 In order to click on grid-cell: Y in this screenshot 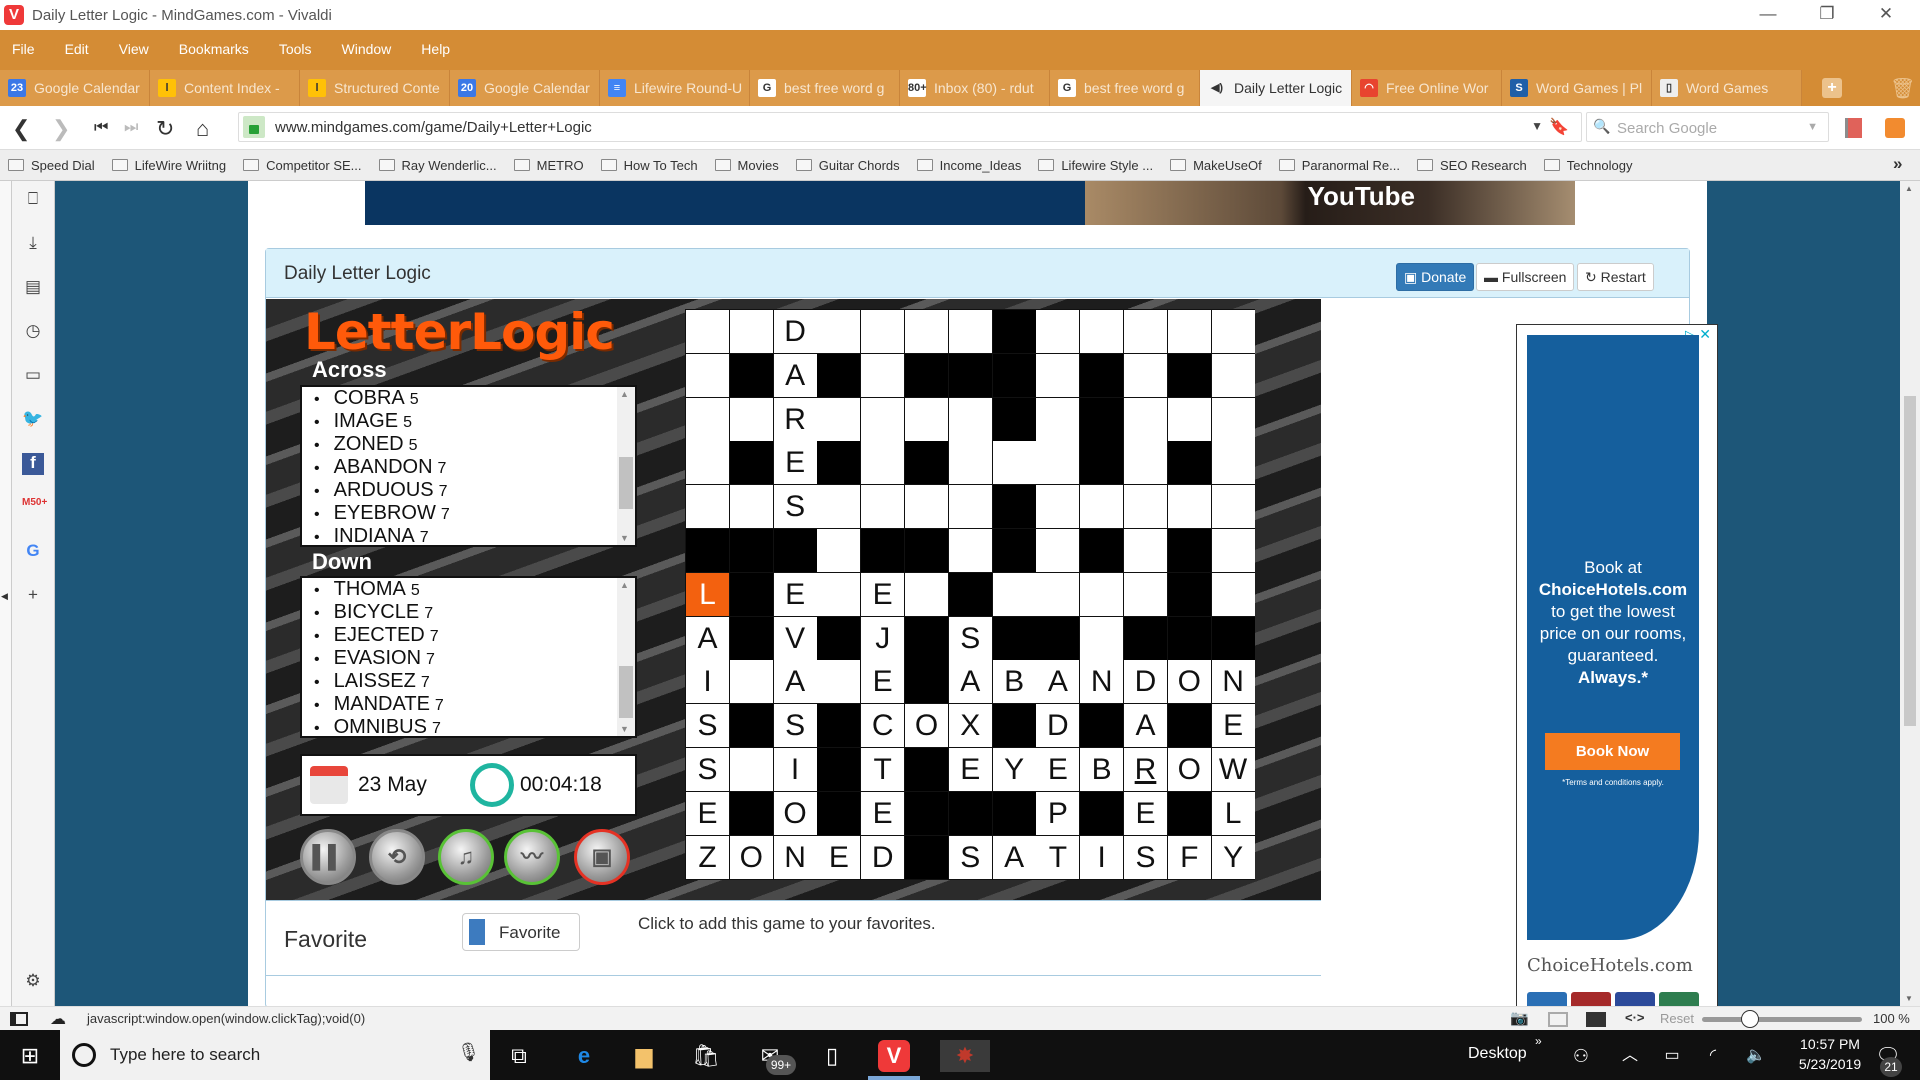, I will do `click(1014, 769)`.